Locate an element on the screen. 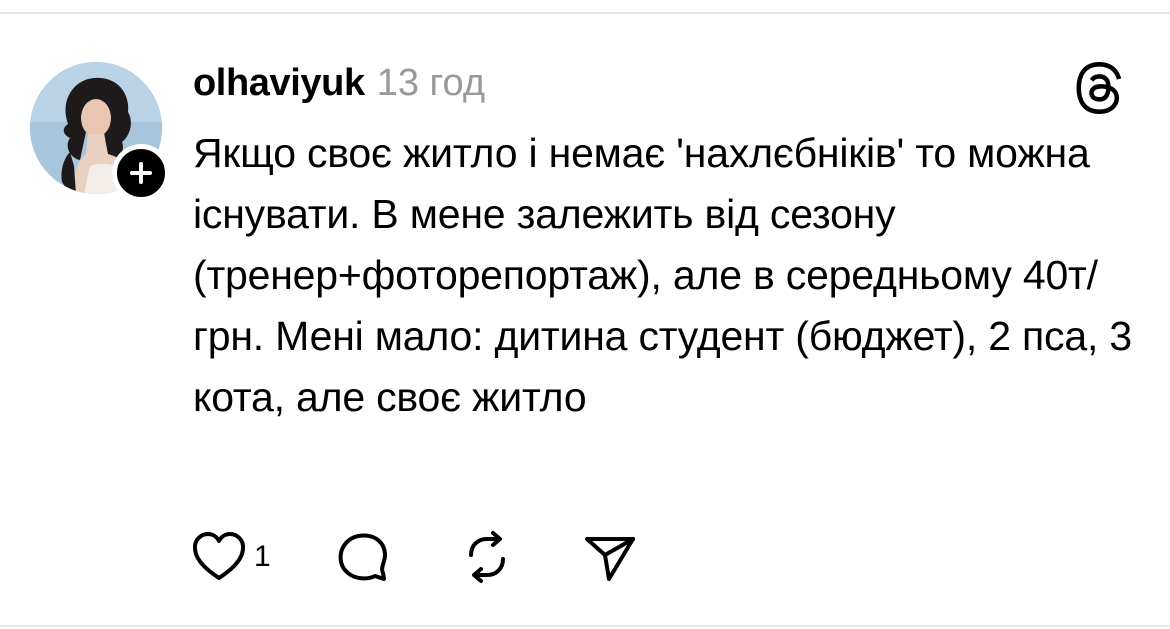  threads-logo-icon is located at coordinates (1099, 88).